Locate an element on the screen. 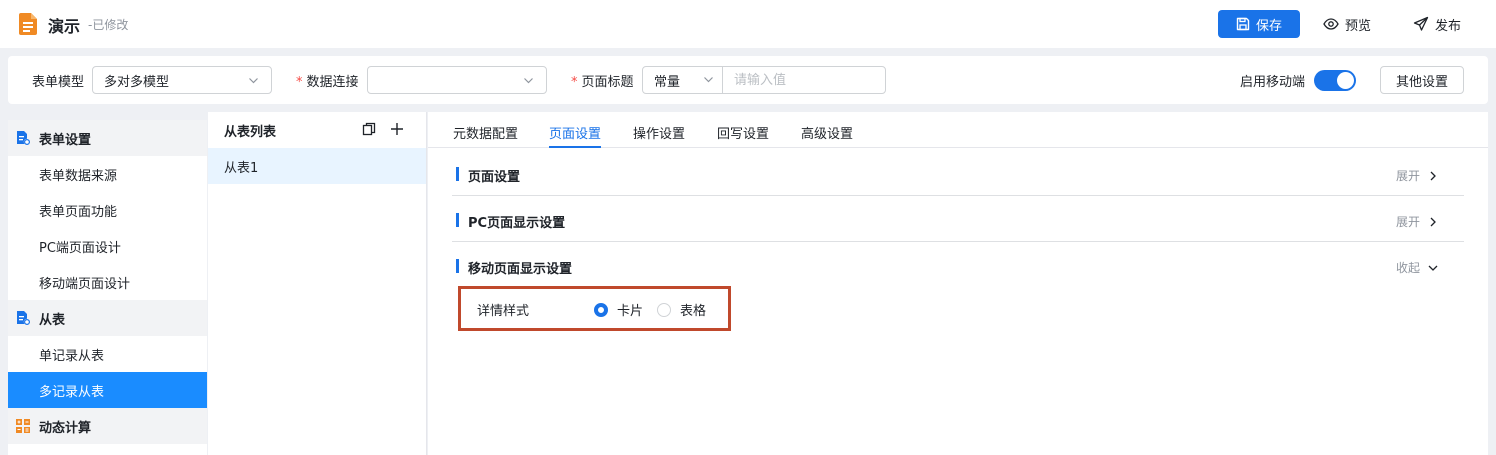 The image size is (1496, 455). mobile-enable-toggle is located at coordinates (1335, 80).